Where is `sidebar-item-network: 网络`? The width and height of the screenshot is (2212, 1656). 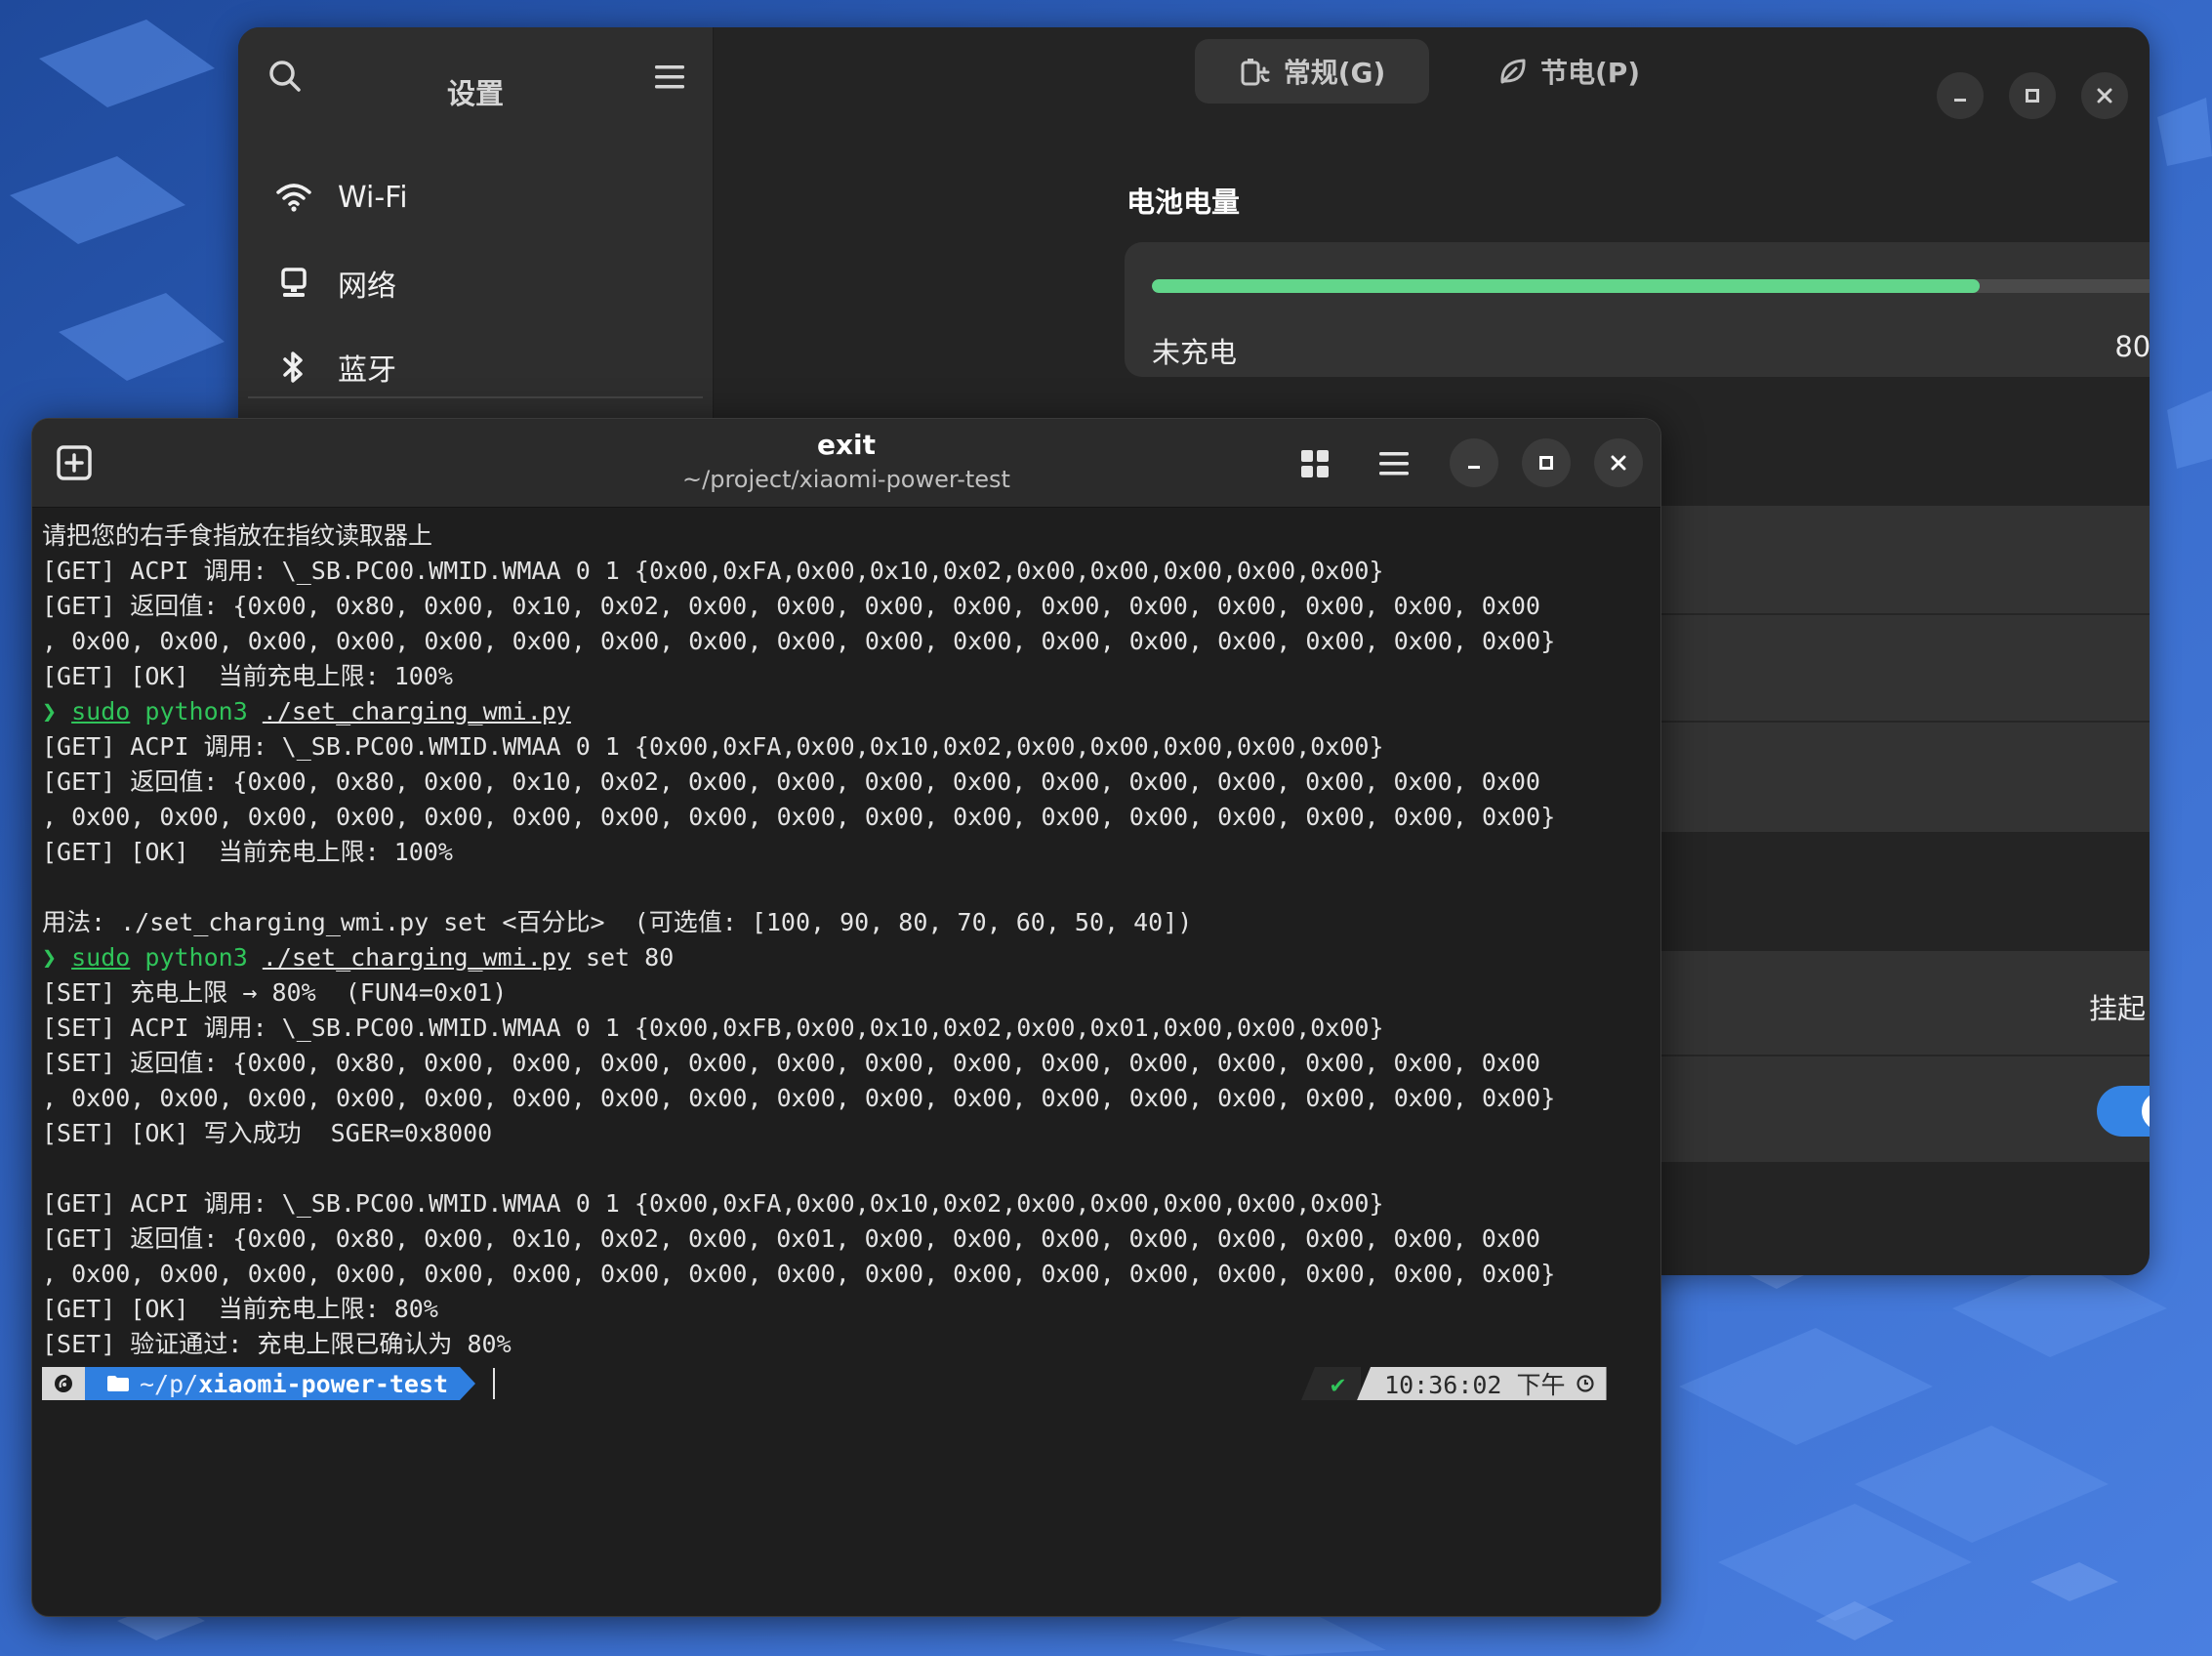 sidebar-item-network: 网络 is located at coordinates (478, 283).